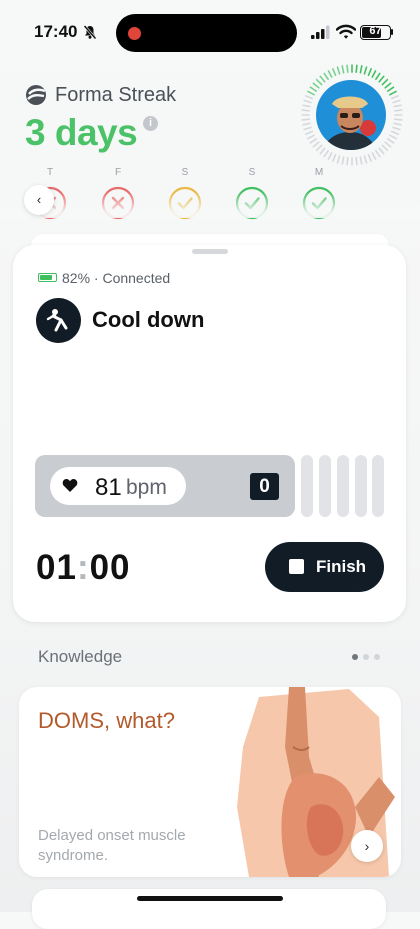  I want to click on bell-muted-icon, so click(90, 32).